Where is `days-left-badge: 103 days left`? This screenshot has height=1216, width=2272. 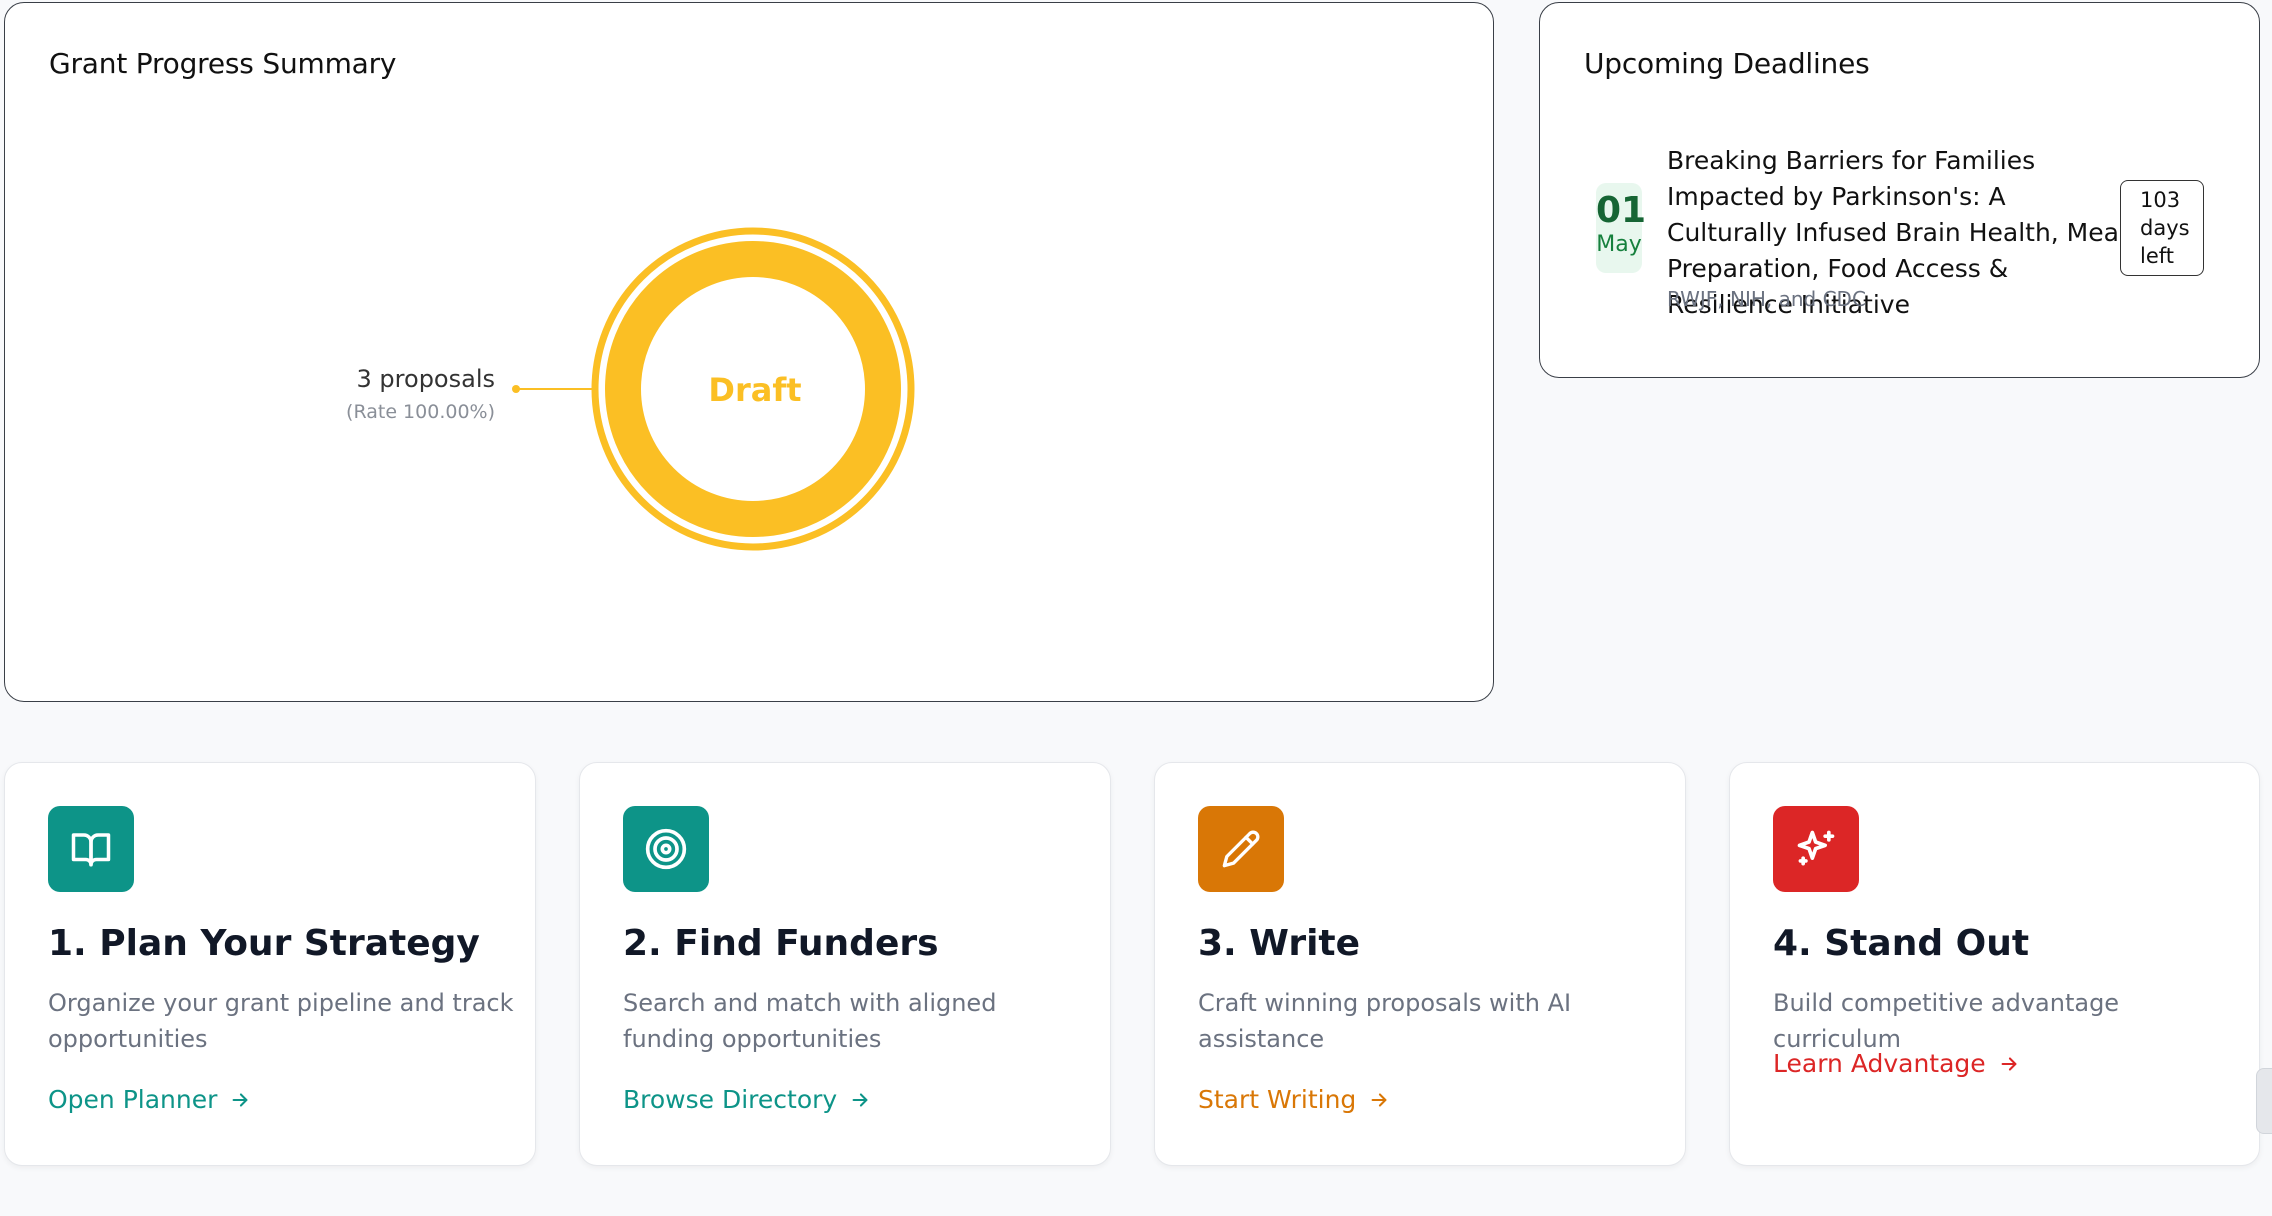
days-left-badge: 103 days left is located at coordinates (2162, 228).